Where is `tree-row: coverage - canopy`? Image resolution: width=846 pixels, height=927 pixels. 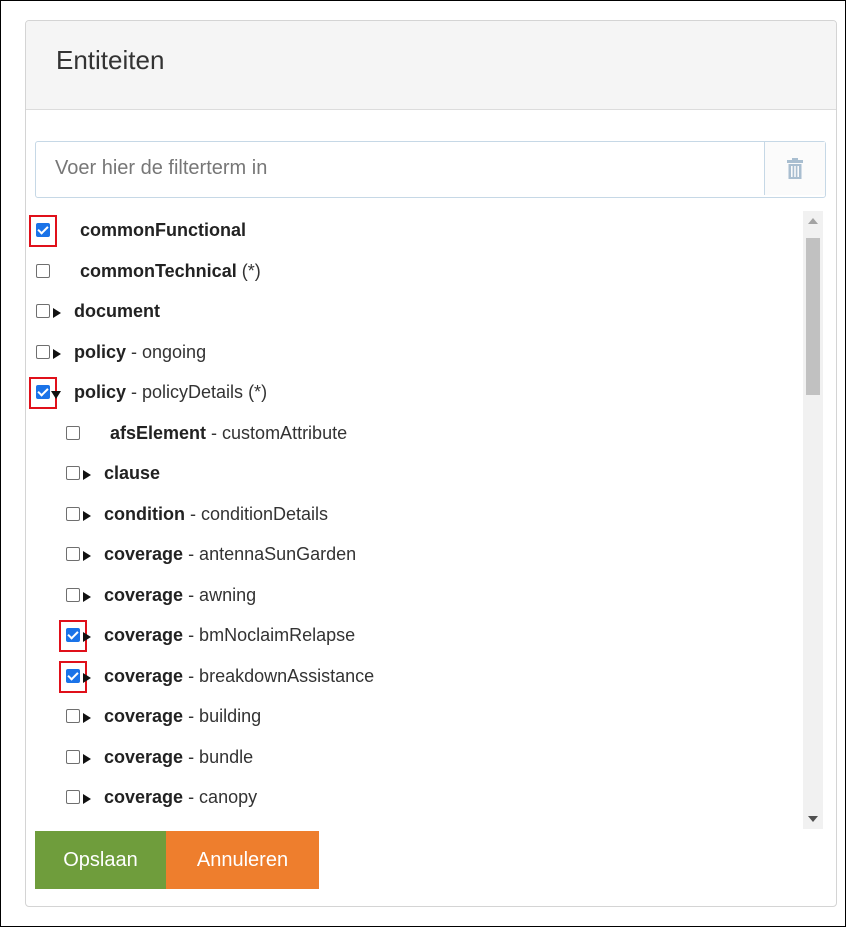
tree-row: coverage - canopy is located at coordinates (411, 799).